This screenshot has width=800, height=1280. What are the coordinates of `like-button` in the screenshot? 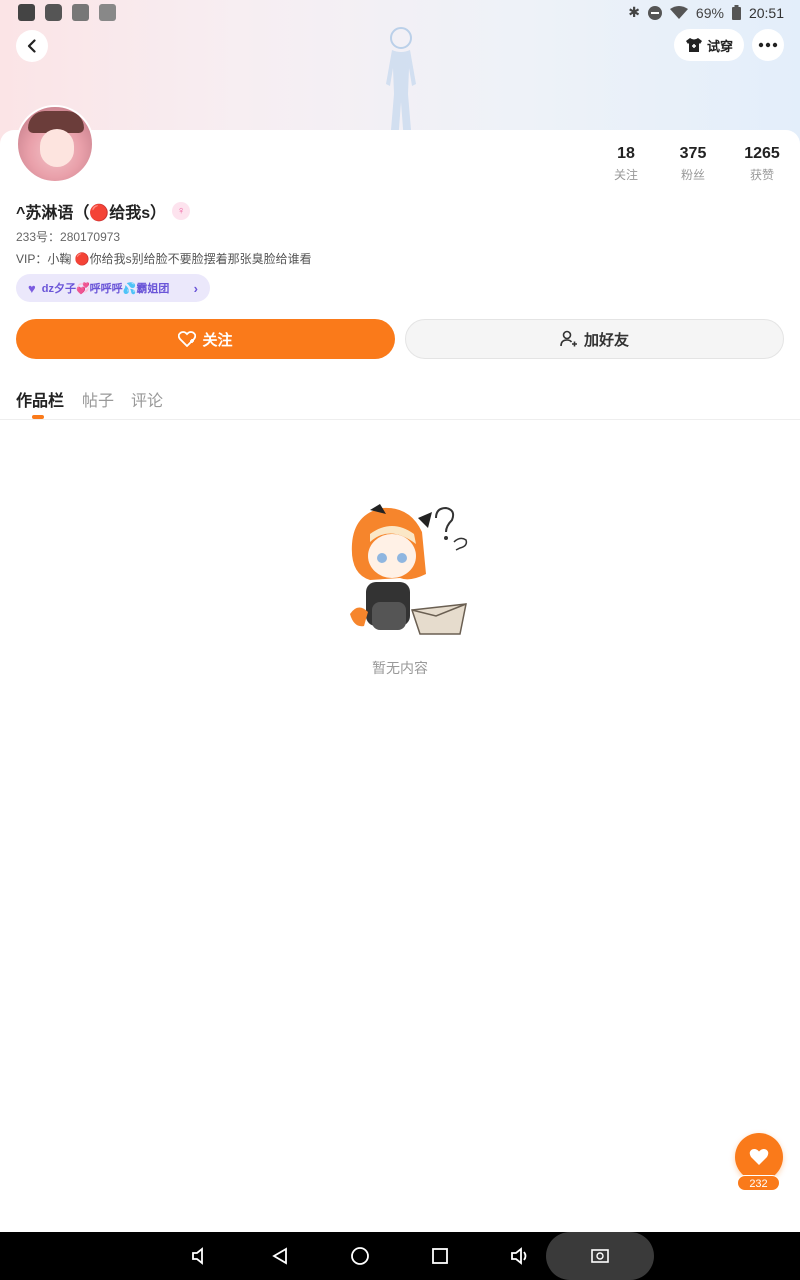 It's located at (759, 1157).